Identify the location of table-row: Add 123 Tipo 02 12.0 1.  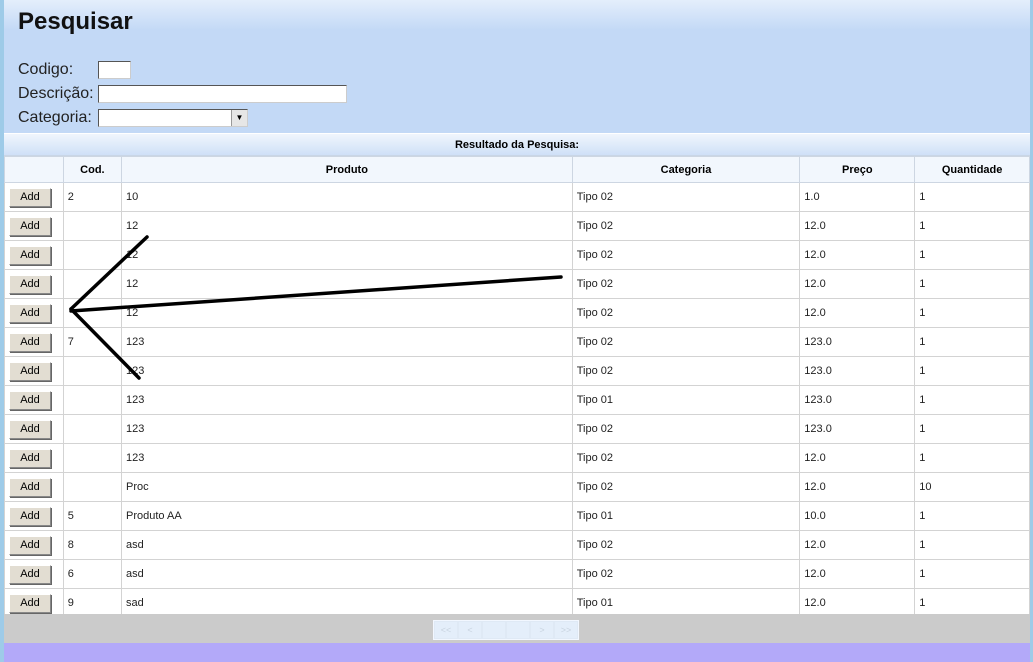
(517, 458).